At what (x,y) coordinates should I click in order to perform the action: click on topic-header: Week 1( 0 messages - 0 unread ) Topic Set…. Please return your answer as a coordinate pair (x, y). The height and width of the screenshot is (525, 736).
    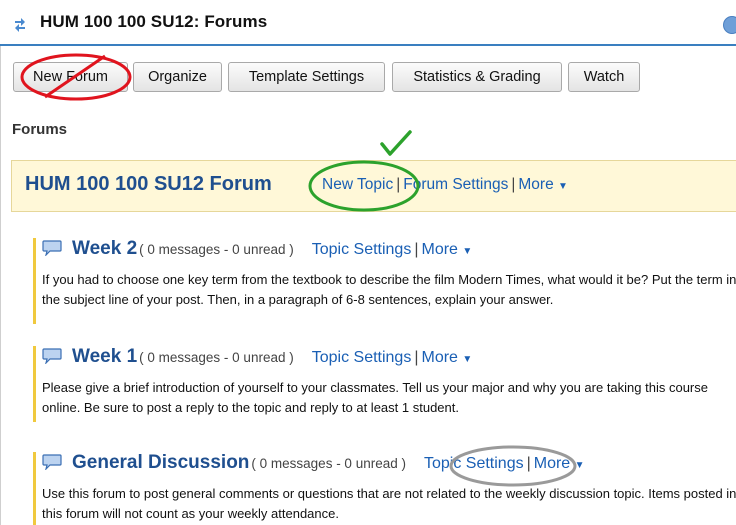
    Looking at the image, I should click on (257, 359).